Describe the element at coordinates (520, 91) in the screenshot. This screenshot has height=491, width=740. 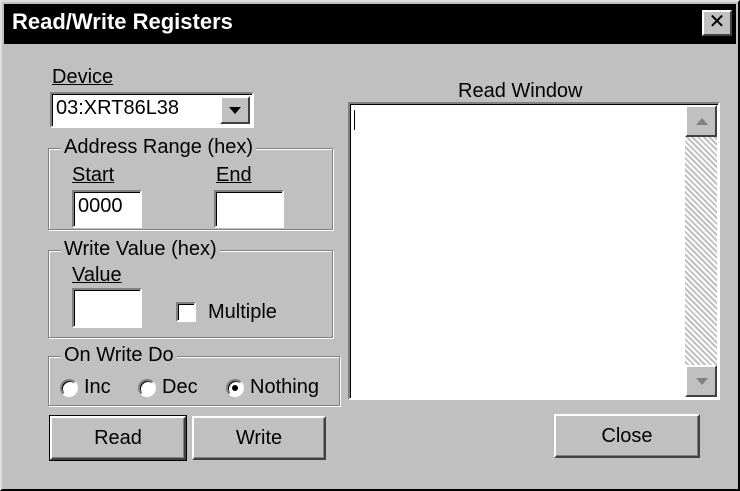
I see `read-window-label: Read Window` at that location.